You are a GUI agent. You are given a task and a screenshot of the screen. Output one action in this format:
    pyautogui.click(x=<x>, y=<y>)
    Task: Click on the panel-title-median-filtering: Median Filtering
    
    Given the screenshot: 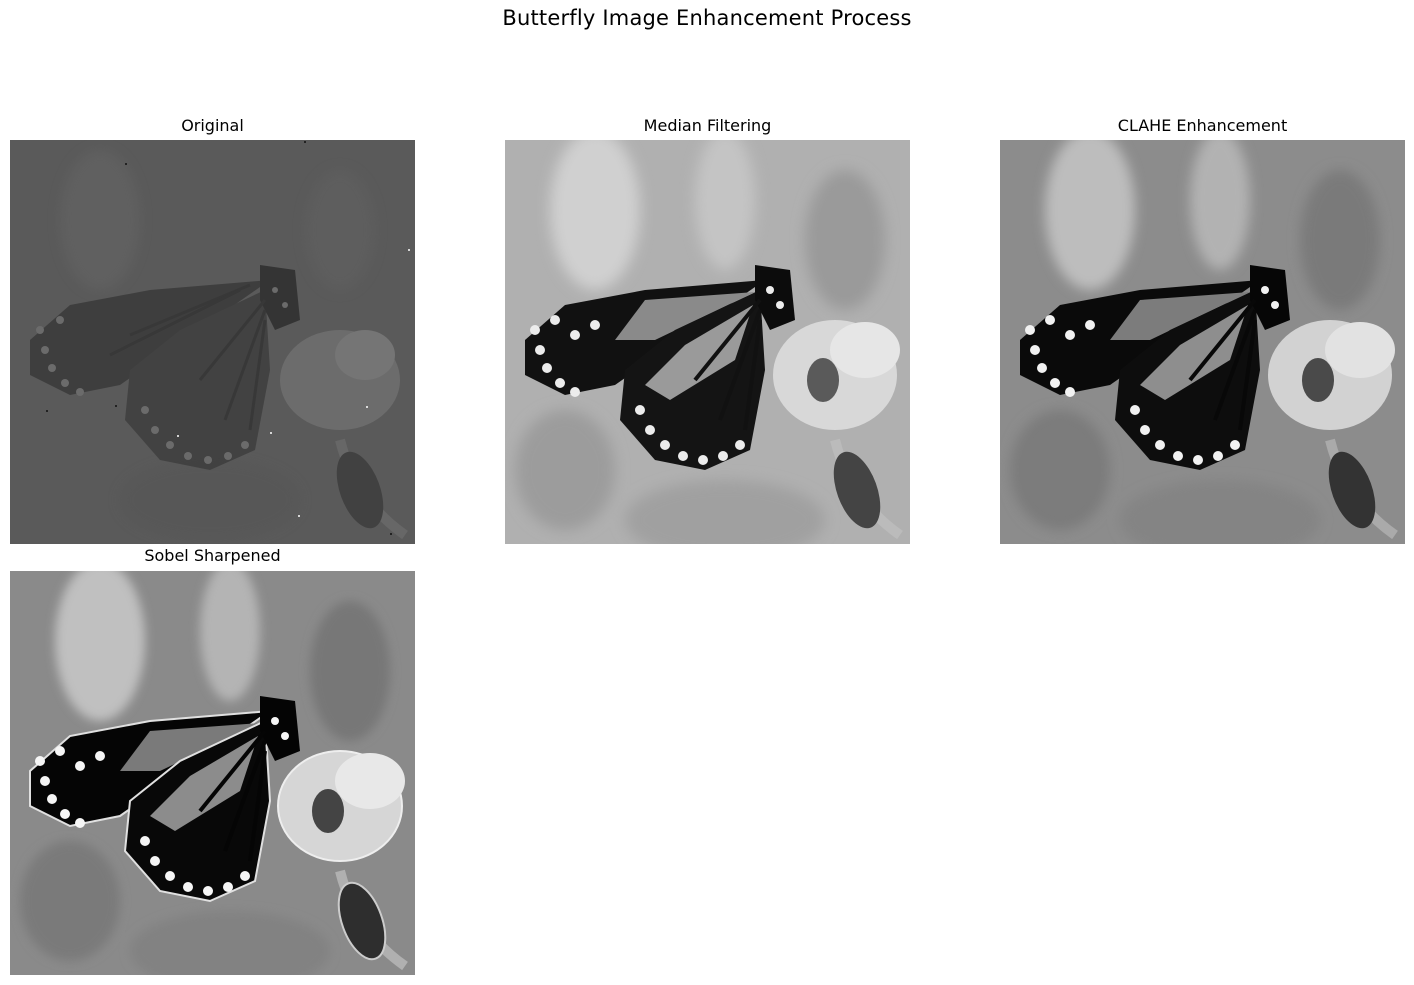 What is the action you would take?
    pyautogui.click(x=707, y=125)
    